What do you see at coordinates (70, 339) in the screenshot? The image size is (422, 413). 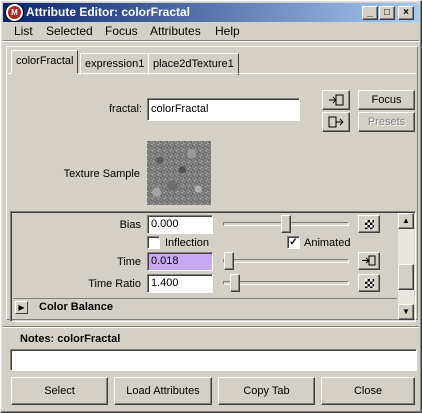 I see `notes-label: Notes: colorFractal` at bounding box center [70, 339].